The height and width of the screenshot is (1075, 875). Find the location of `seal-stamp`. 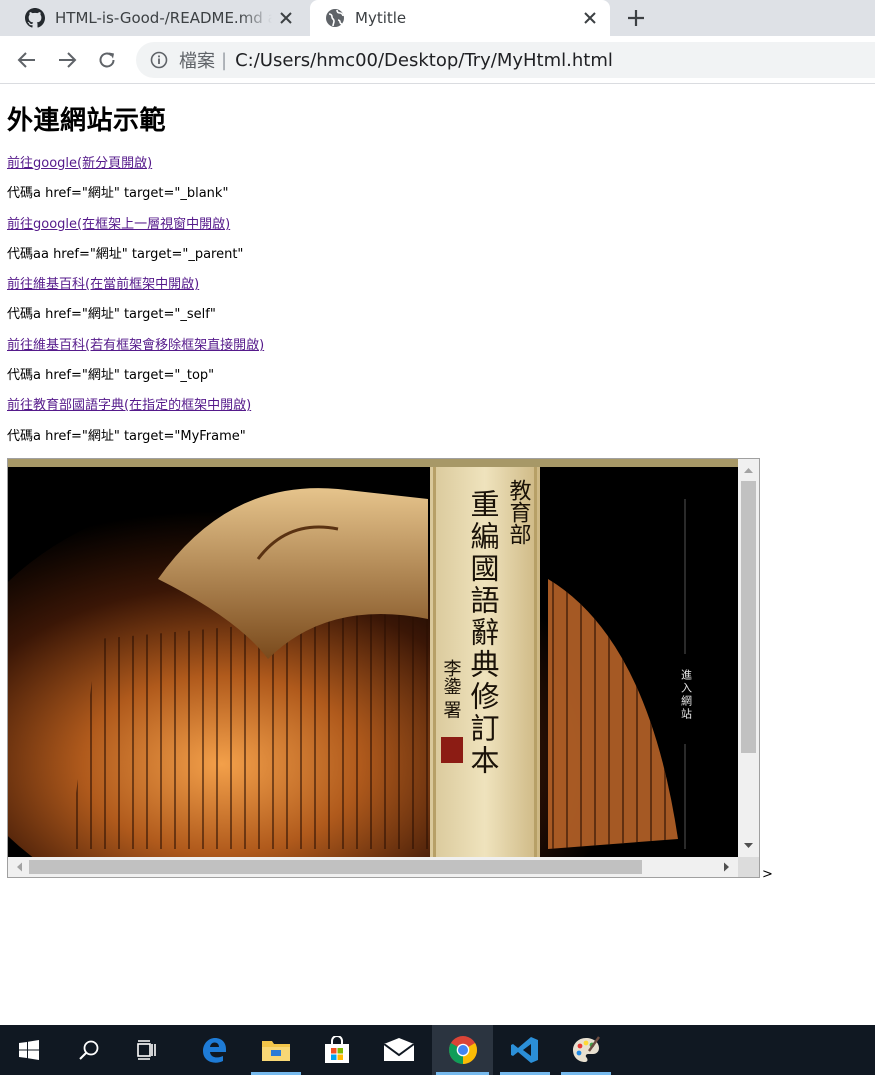

seal-stamp is located at coordinates (452, 750).